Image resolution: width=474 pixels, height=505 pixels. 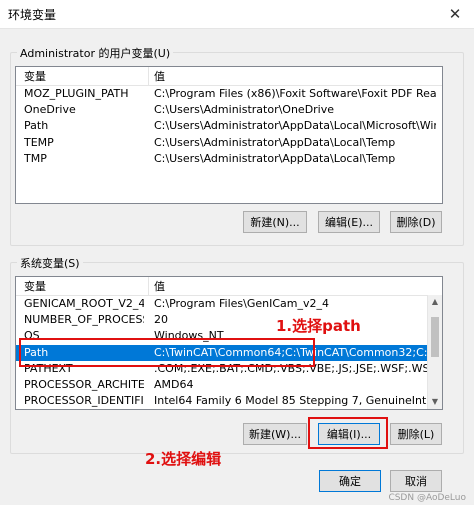 I want to click on system-row-processor-architecture: PROCESSOR_ARCHITECT... AMD64, so click(x=229, y=385).